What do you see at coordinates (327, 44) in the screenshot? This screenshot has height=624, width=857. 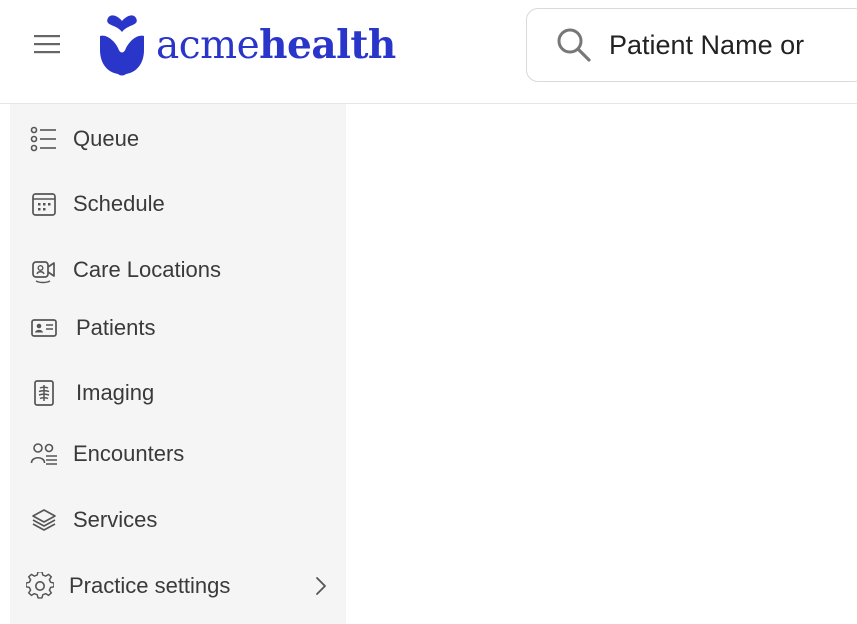 I see `brand-name-bold: health` at bounding box center [327, 44].